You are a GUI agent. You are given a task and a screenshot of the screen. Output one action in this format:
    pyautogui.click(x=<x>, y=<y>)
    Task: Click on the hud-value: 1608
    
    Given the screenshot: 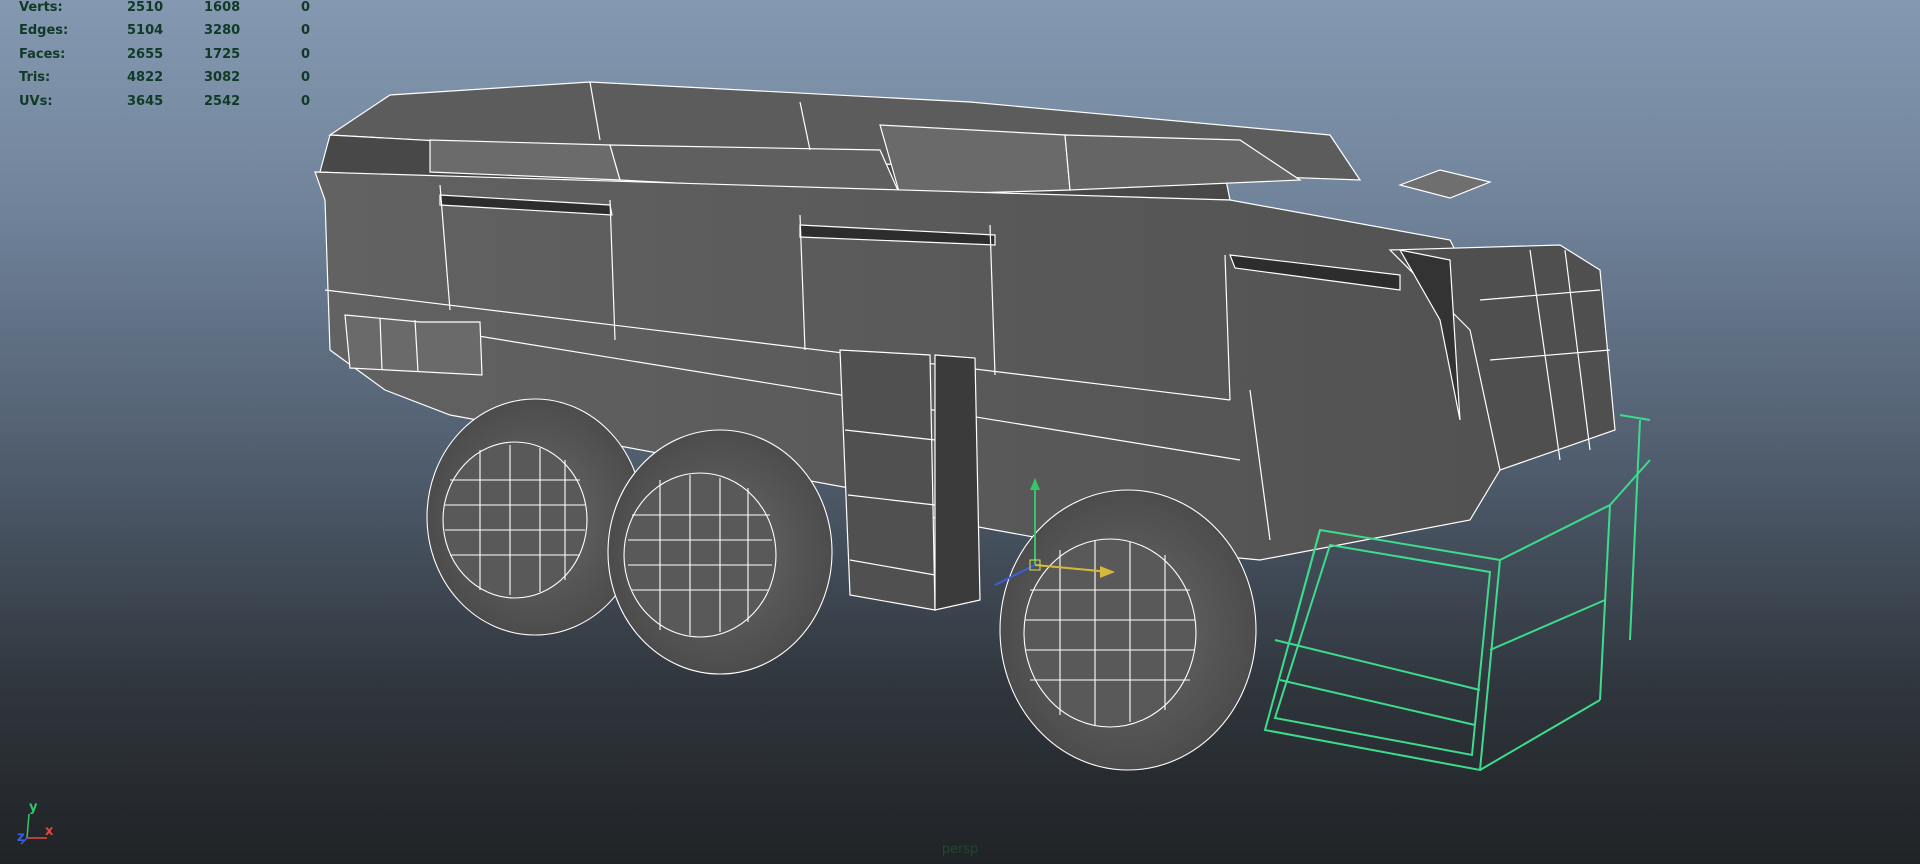 What is the action you would take?
    pyautogui.click(x=222, y=7)
    